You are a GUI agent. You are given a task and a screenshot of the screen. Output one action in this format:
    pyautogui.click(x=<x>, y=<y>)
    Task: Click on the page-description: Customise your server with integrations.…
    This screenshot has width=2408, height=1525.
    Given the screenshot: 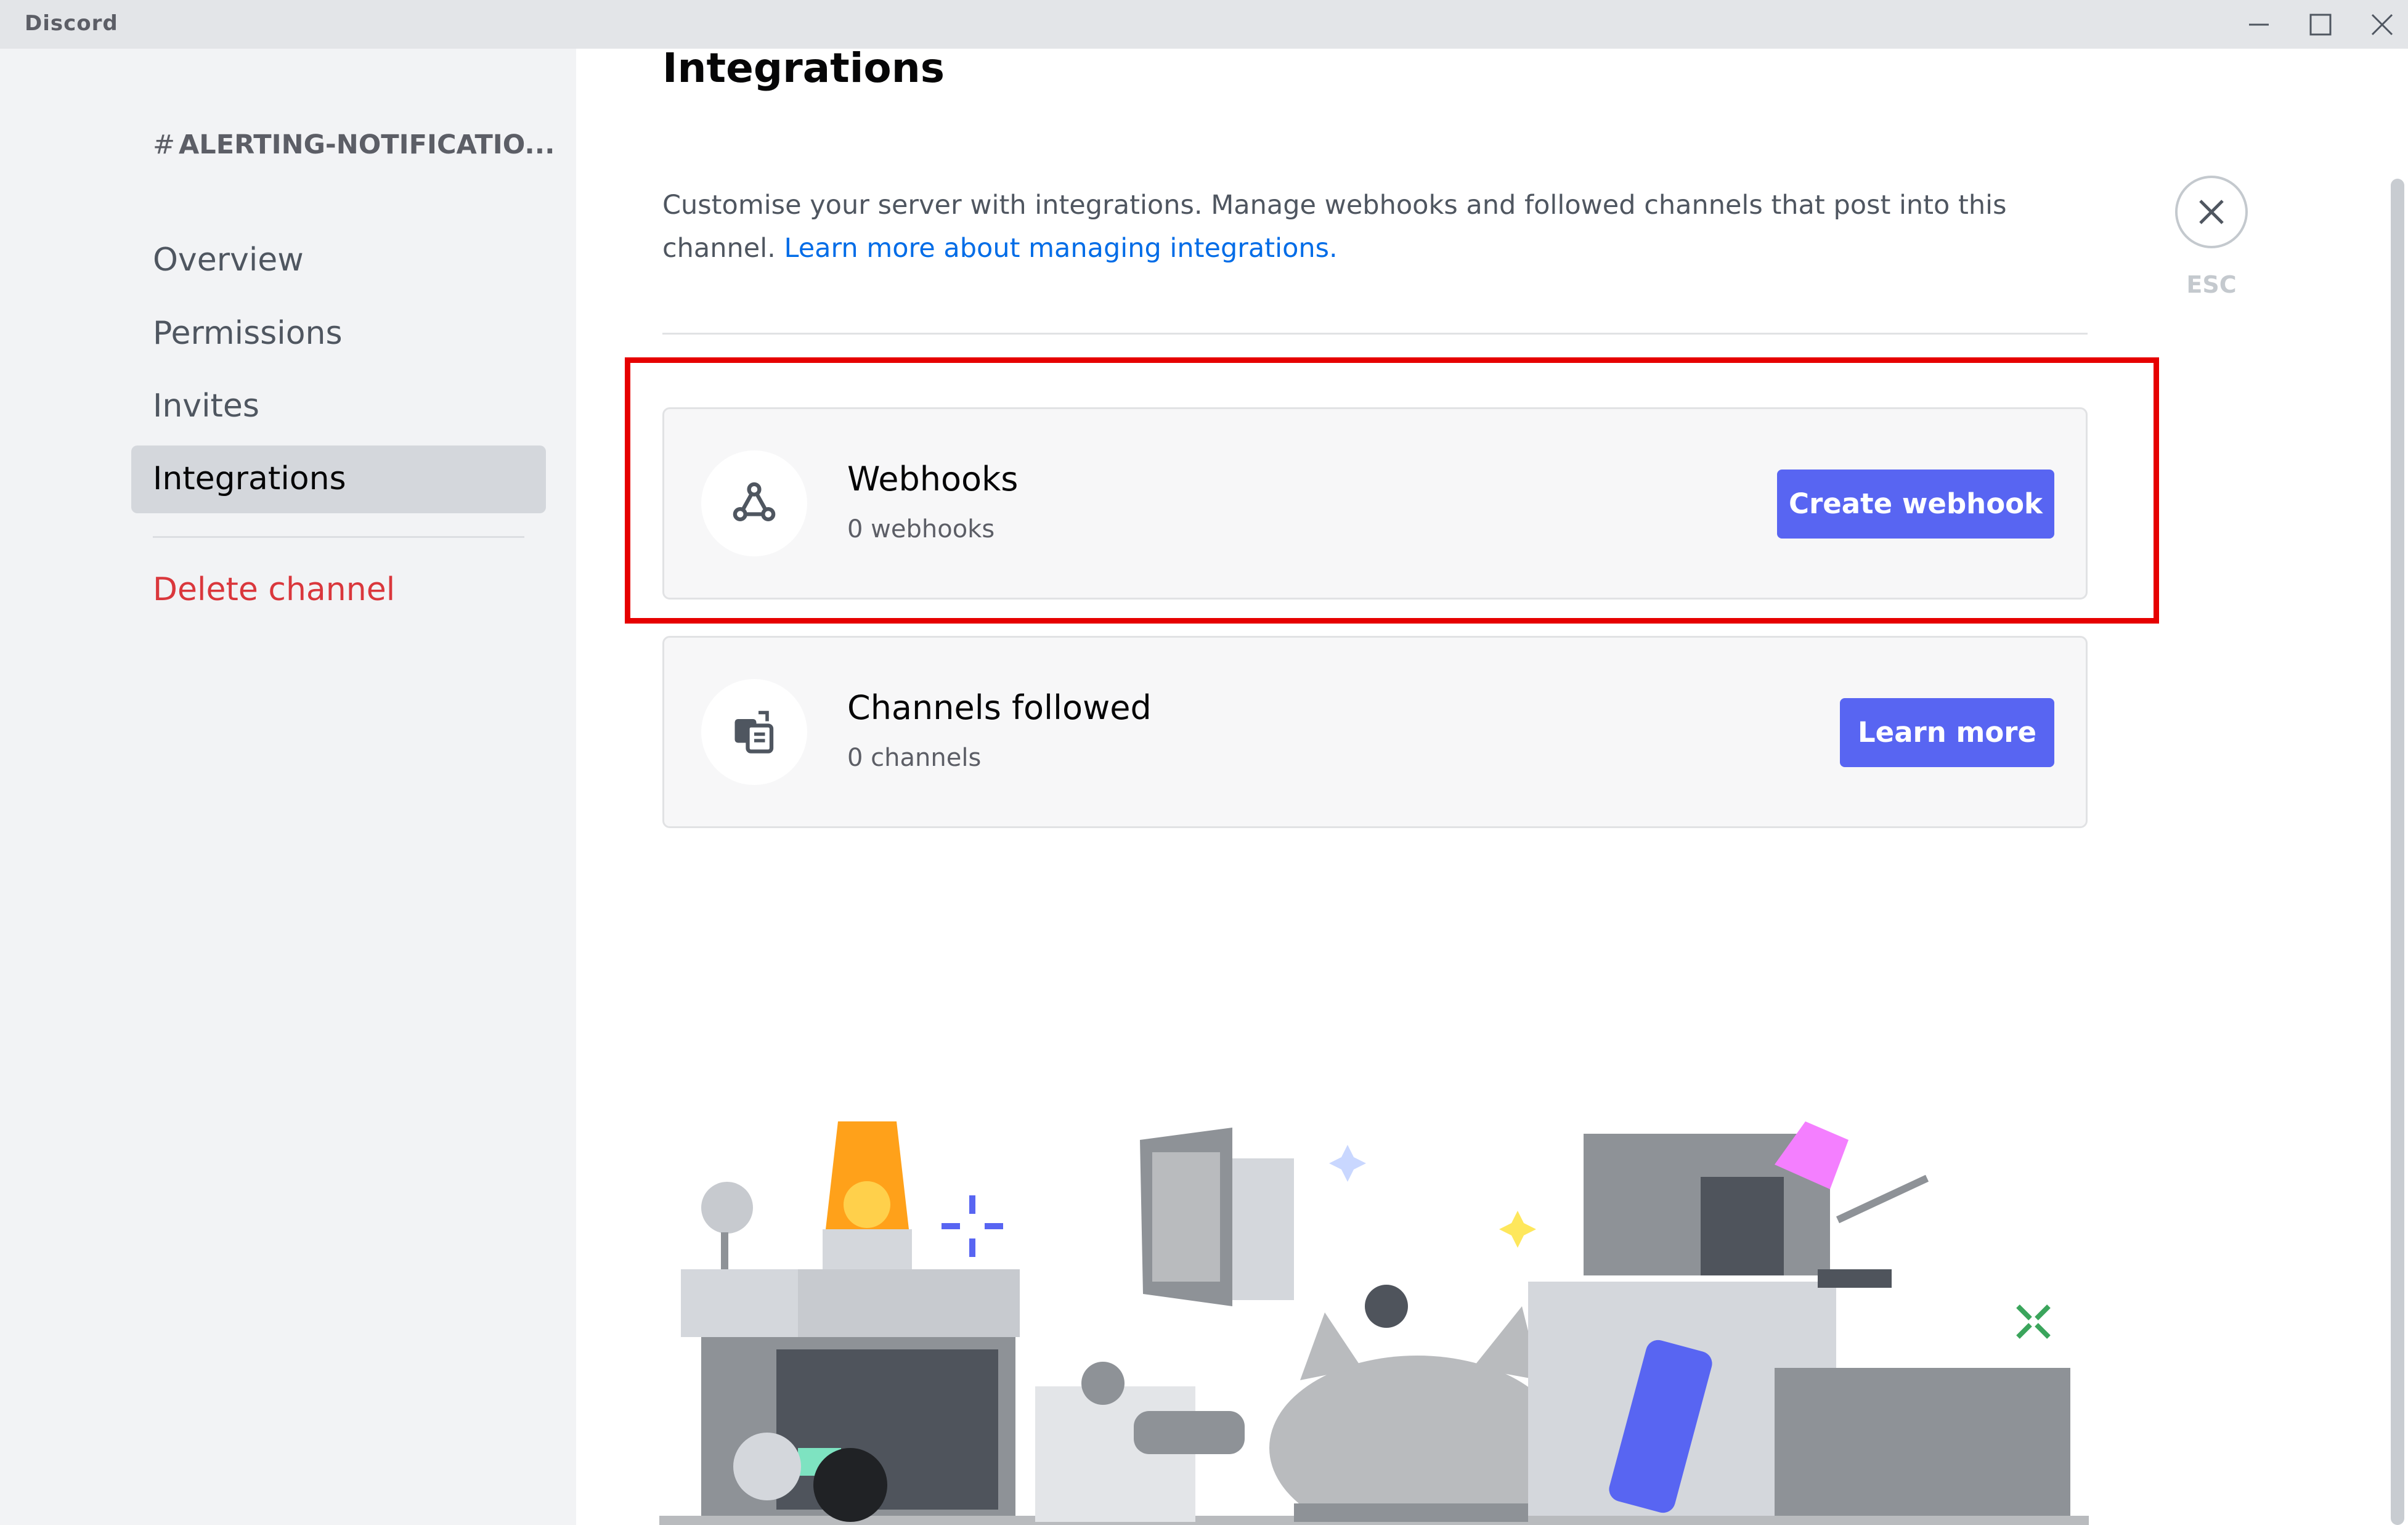 What is the action you would take?
    pyautogui.click(x=1380, y=227)
    